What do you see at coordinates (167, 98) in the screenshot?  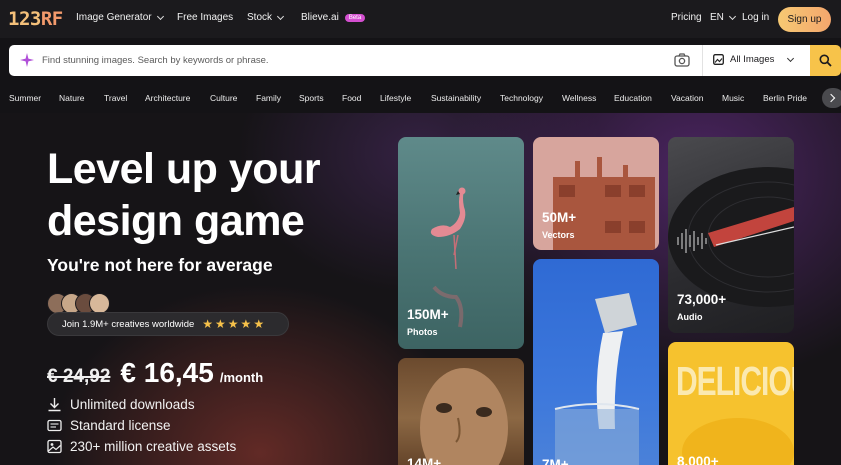 I see `category-item: Architecture` at bounding box center [167, 98].